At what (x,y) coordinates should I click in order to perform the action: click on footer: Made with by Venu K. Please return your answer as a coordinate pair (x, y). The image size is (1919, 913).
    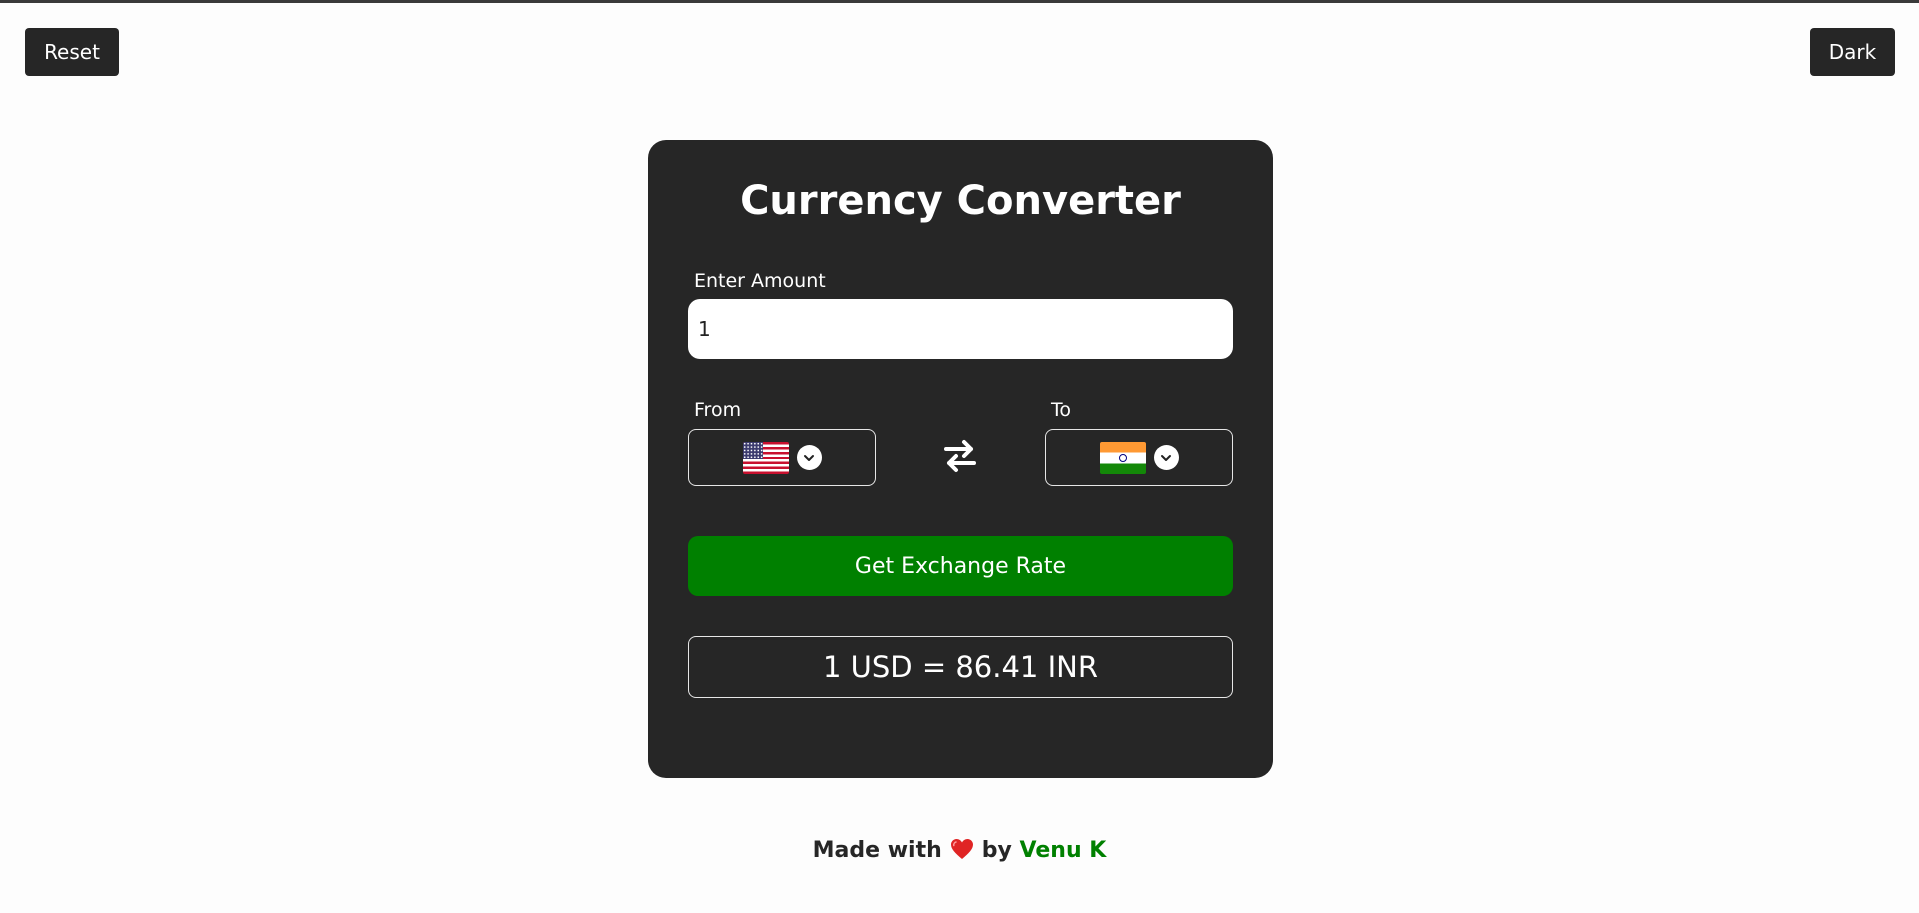
    Looking at the image, I should click on (959, 850).